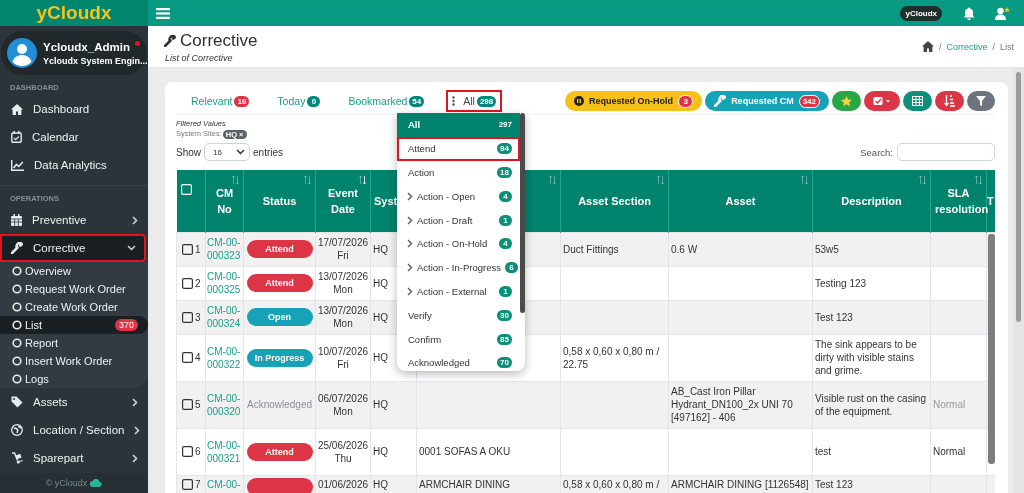  What do you see at coordinates (199, 57) in the screenshot?
I see `page-subtitle: List of Corrective` at bounding box center [199, 57].